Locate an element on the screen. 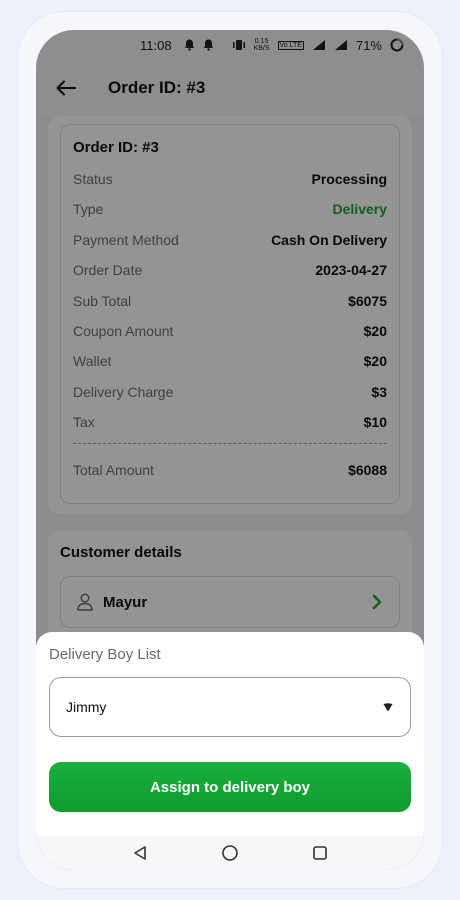 The width and height of the screenshot is (460, 900). triangle-back-icon is located at coordinates (140, 853).